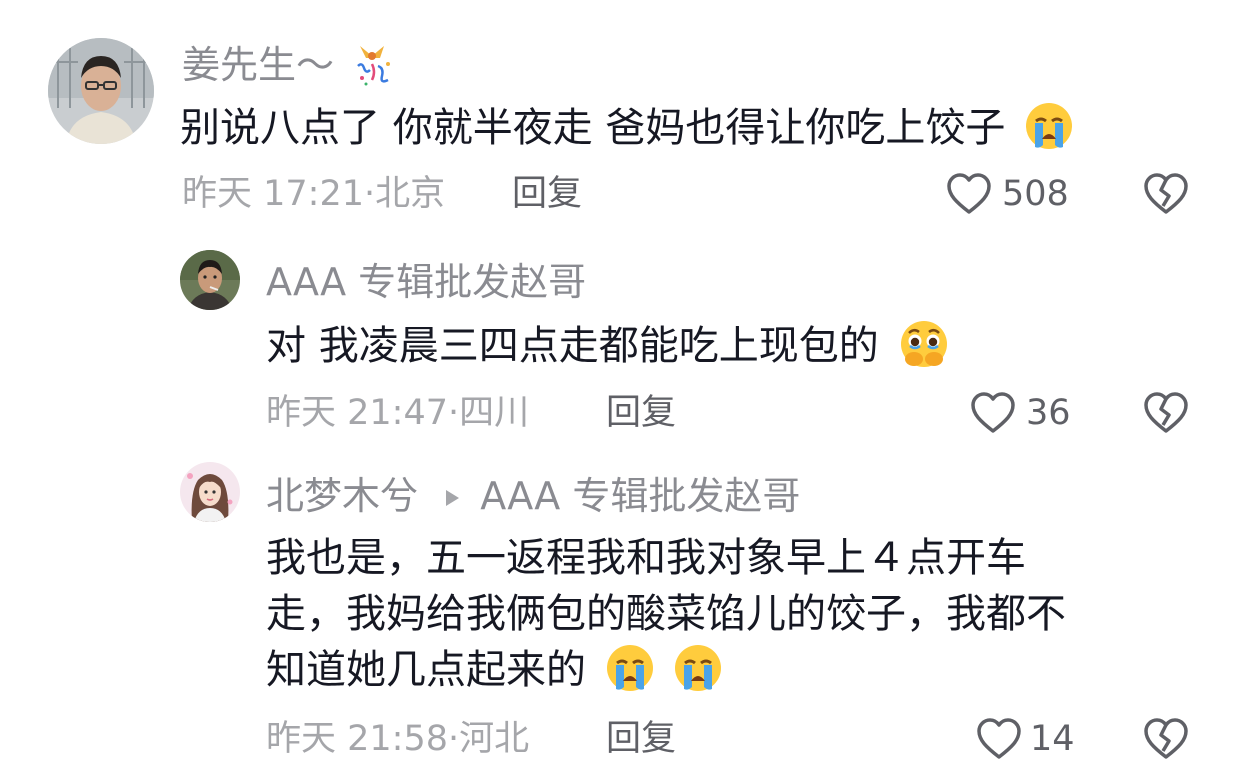 The image size is (1242, 784). I want to click on comment-text: 对 我凌晨三四点走都能吃上现包的, so click(608, 351).